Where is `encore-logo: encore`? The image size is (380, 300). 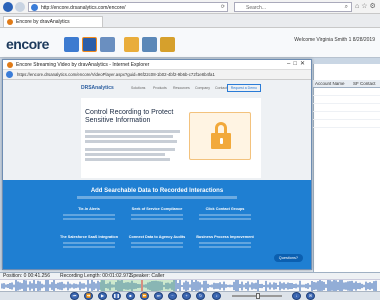 encore-logo: encore is located at coordinates (27, 44).